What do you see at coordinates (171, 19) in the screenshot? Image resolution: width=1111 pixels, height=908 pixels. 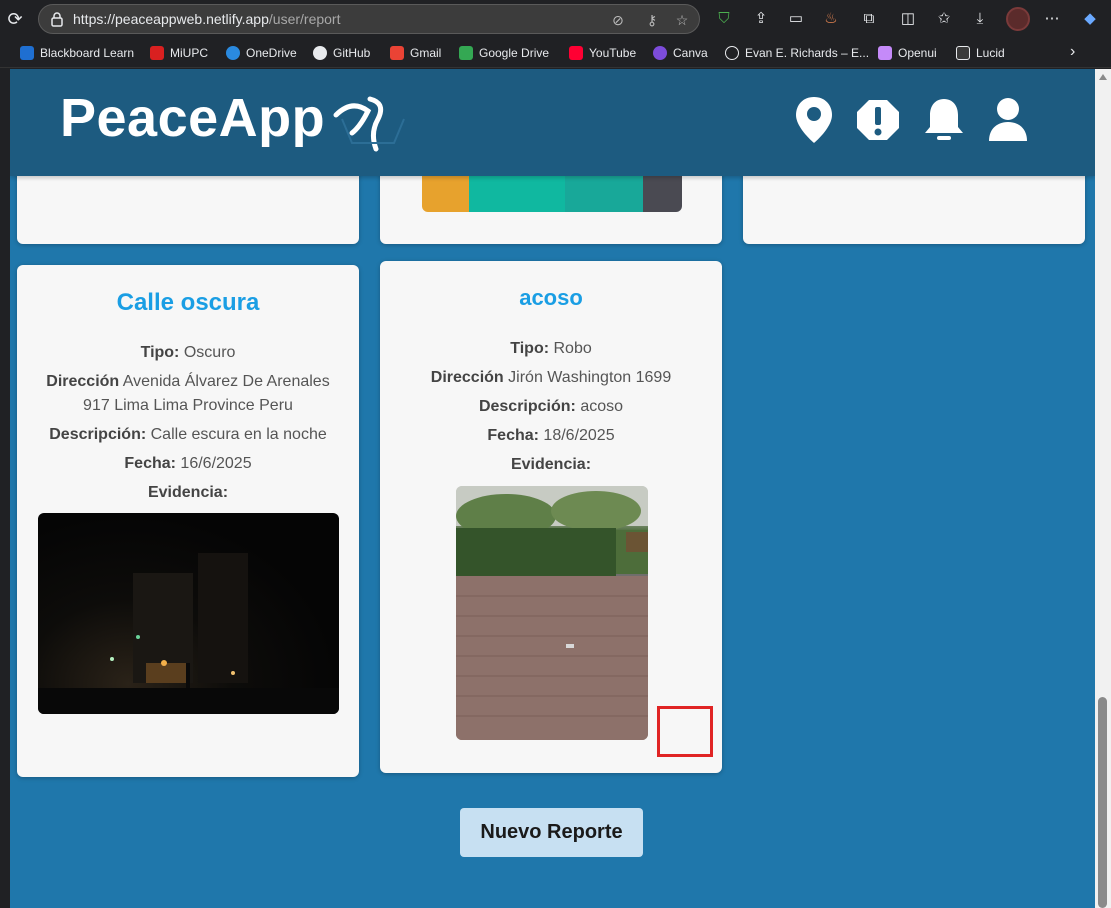 I see `url-host: https://peaceappweb.netlify.app` at bounding box center [171, 19].